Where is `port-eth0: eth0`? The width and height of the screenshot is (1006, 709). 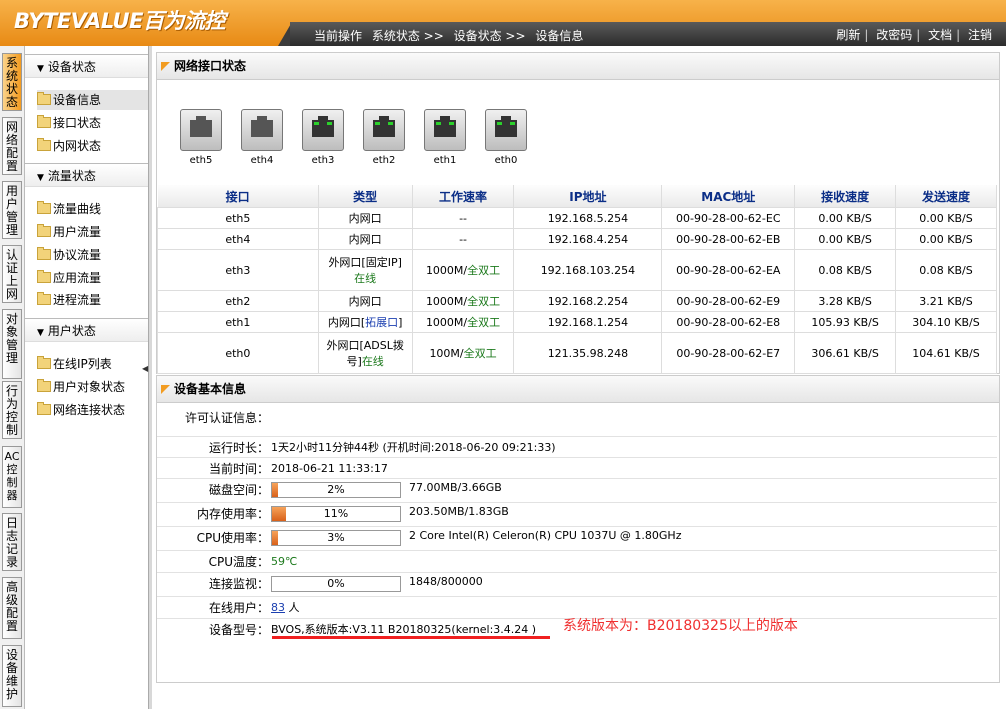 port-eth0: eth0 is located at coordinates (506, 137).